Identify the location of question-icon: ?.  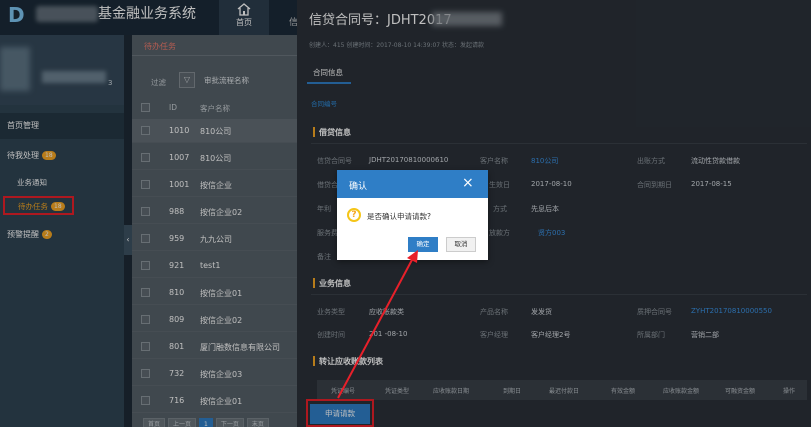
(354, 215).